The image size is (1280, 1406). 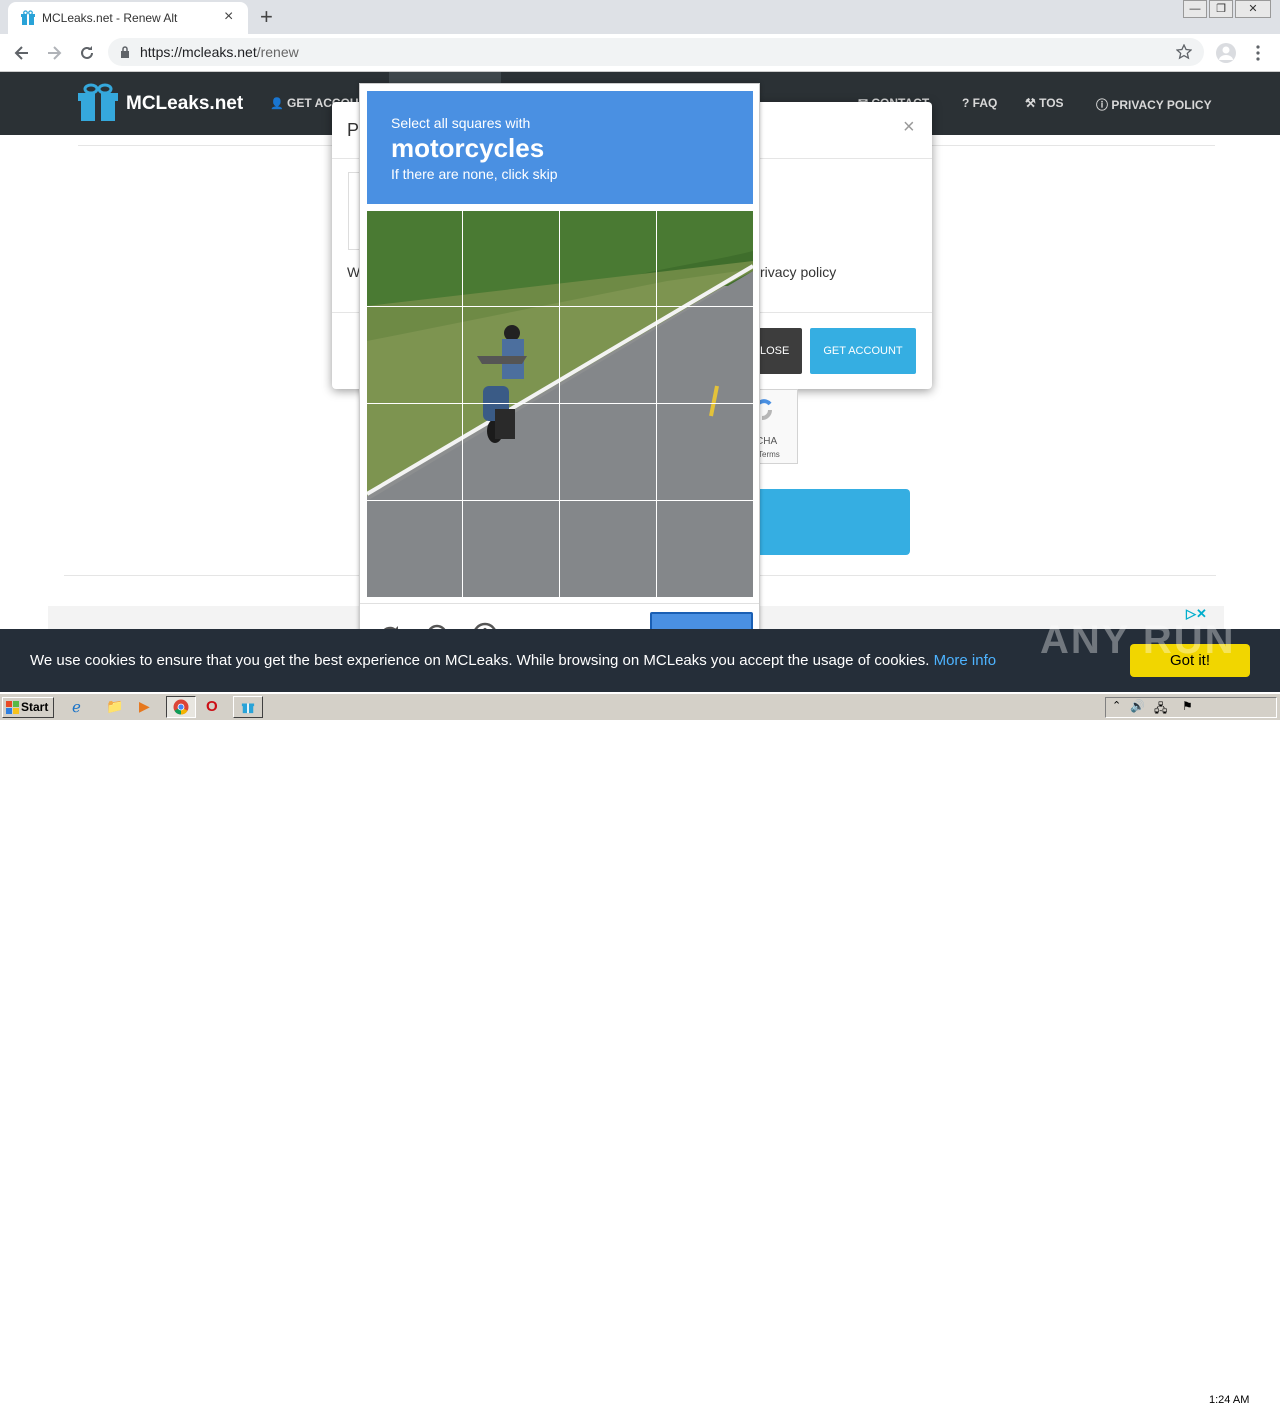 What do you see at coordinates (461, 123) in the screenshot?
I see `captcha-instruction: Select all squares with` at bounding box center [461, 123].